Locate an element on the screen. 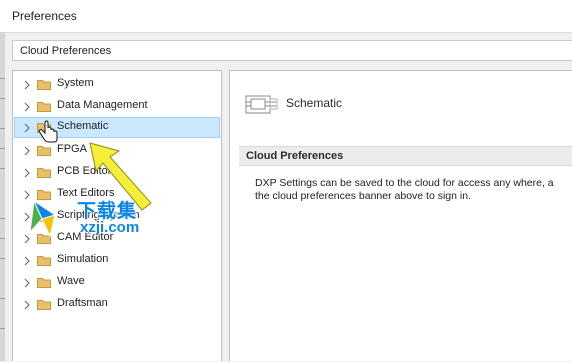  page-title: Schematic is located at coordinates (314, 103).